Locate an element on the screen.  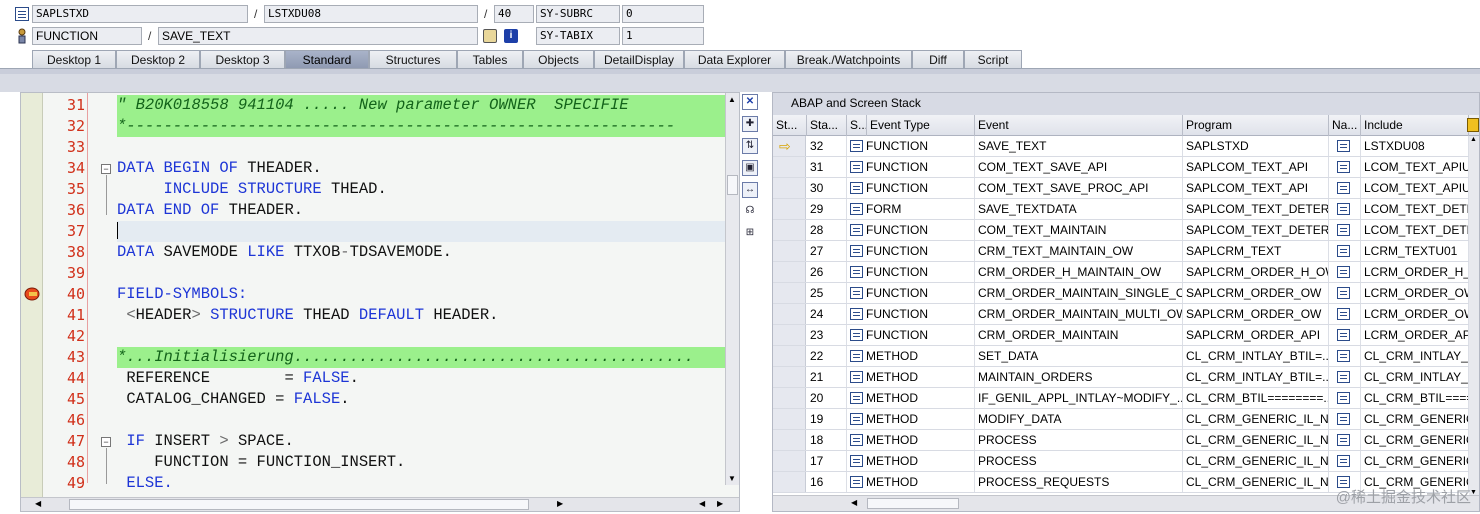
where-used-icon is located at coordinates (490, 36).